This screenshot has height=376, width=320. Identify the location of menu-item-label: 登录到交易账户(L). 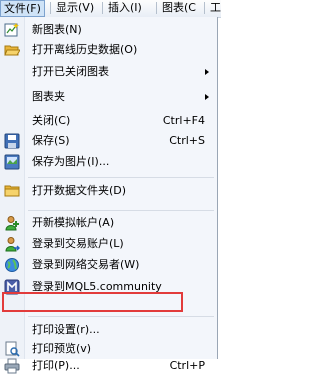
(78, 243).